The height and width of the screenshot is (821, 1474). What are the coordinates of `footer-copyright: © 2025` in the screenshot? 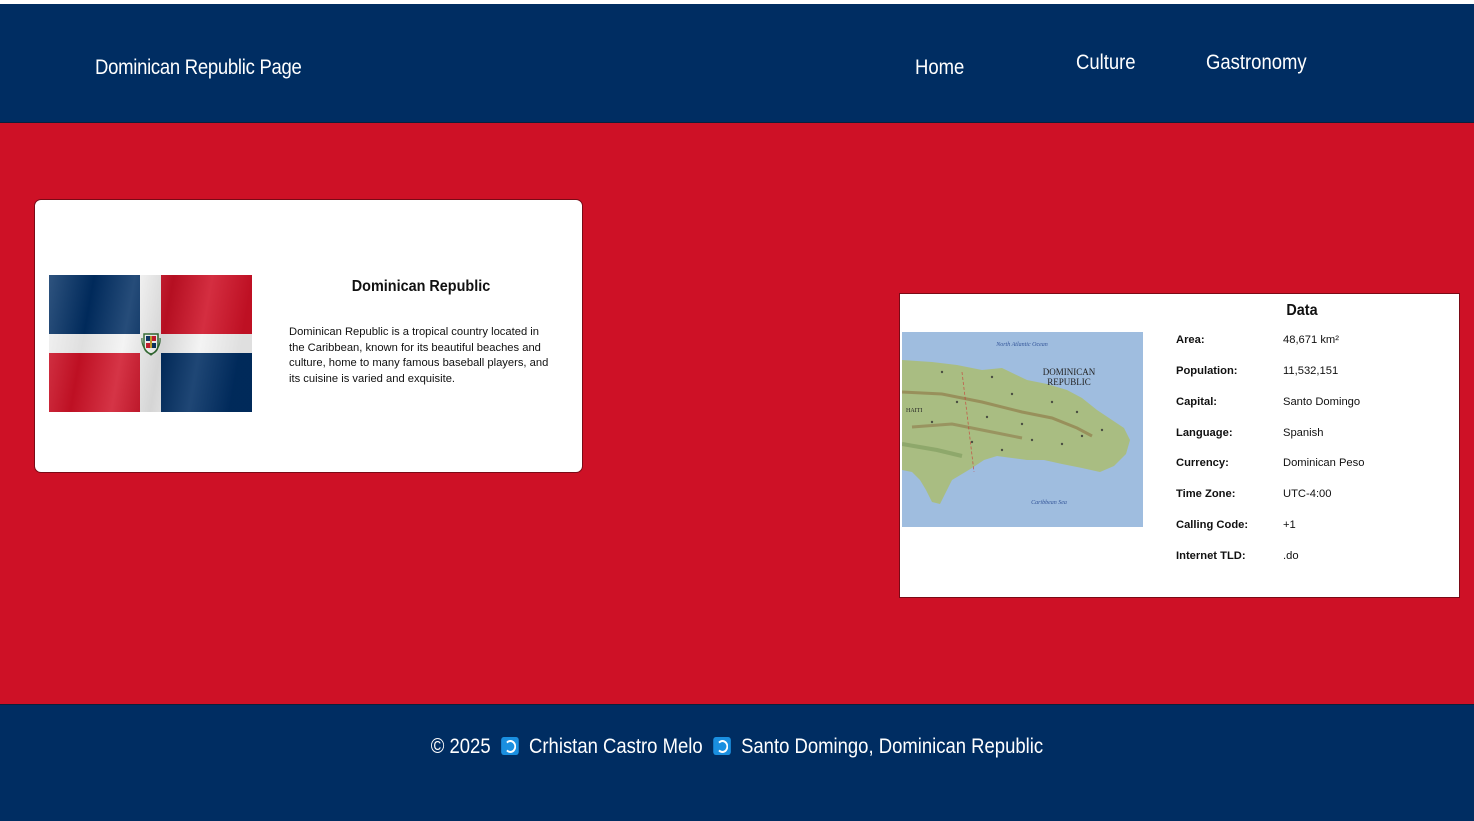 It's located at (460, 746).